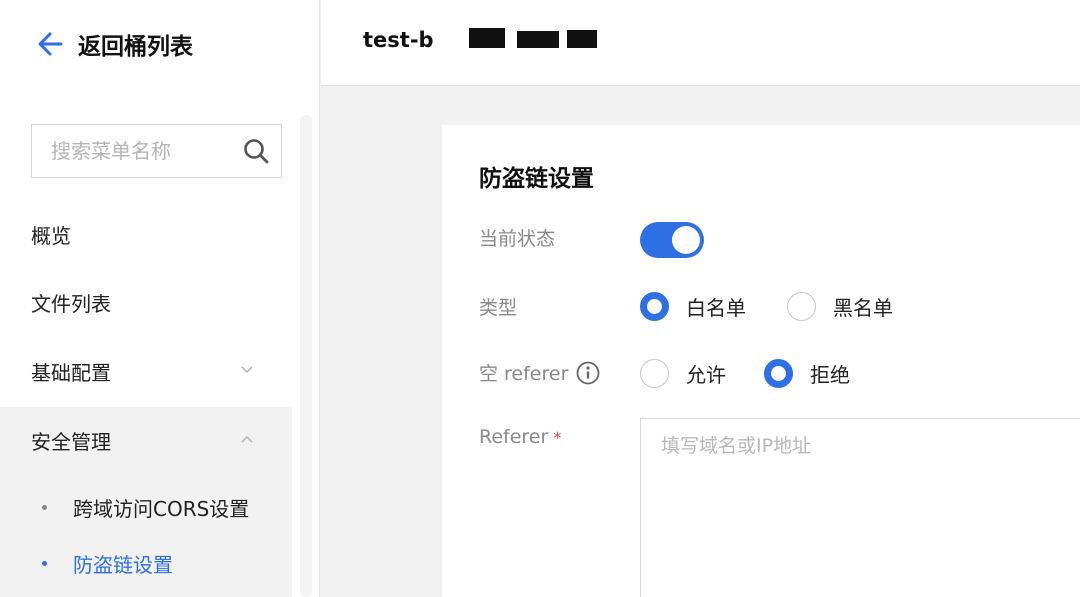 The height and width of the screenshot is (597, 1080). Describe the element at coordinates (807, 373) in the screenshot. I see `empty-referer-radio-deny: 拒绝` at that location.